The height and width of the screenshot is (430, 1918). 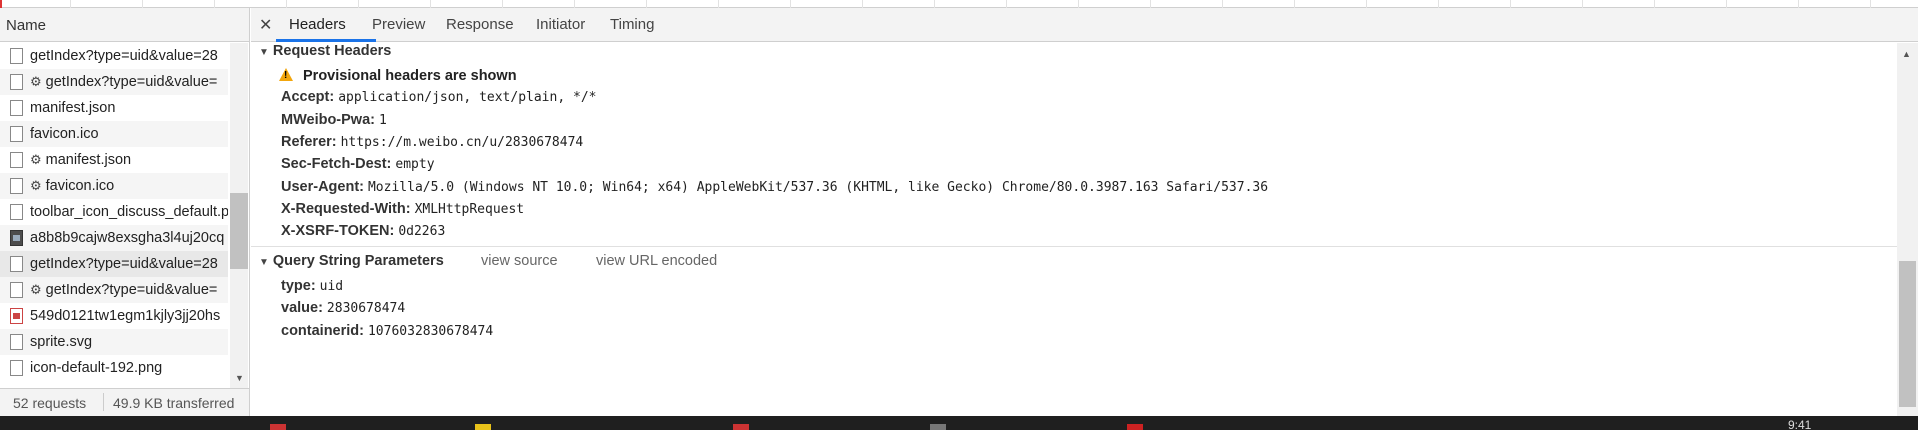 What do you see at coordinates (560, 24) in the screenshot?
I see `tab-initiator: Initiator` at bounding box center [560, 24].